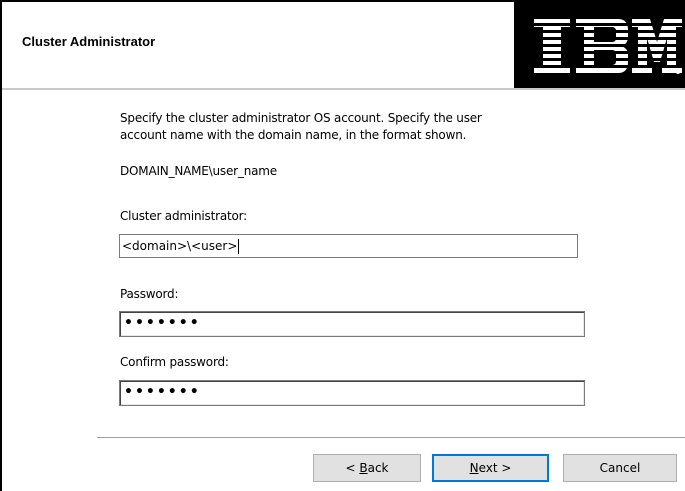  Describe the element at coordinates (162, 392) in the screenshot. I see `confirm-password-value: •••••••` at that location.